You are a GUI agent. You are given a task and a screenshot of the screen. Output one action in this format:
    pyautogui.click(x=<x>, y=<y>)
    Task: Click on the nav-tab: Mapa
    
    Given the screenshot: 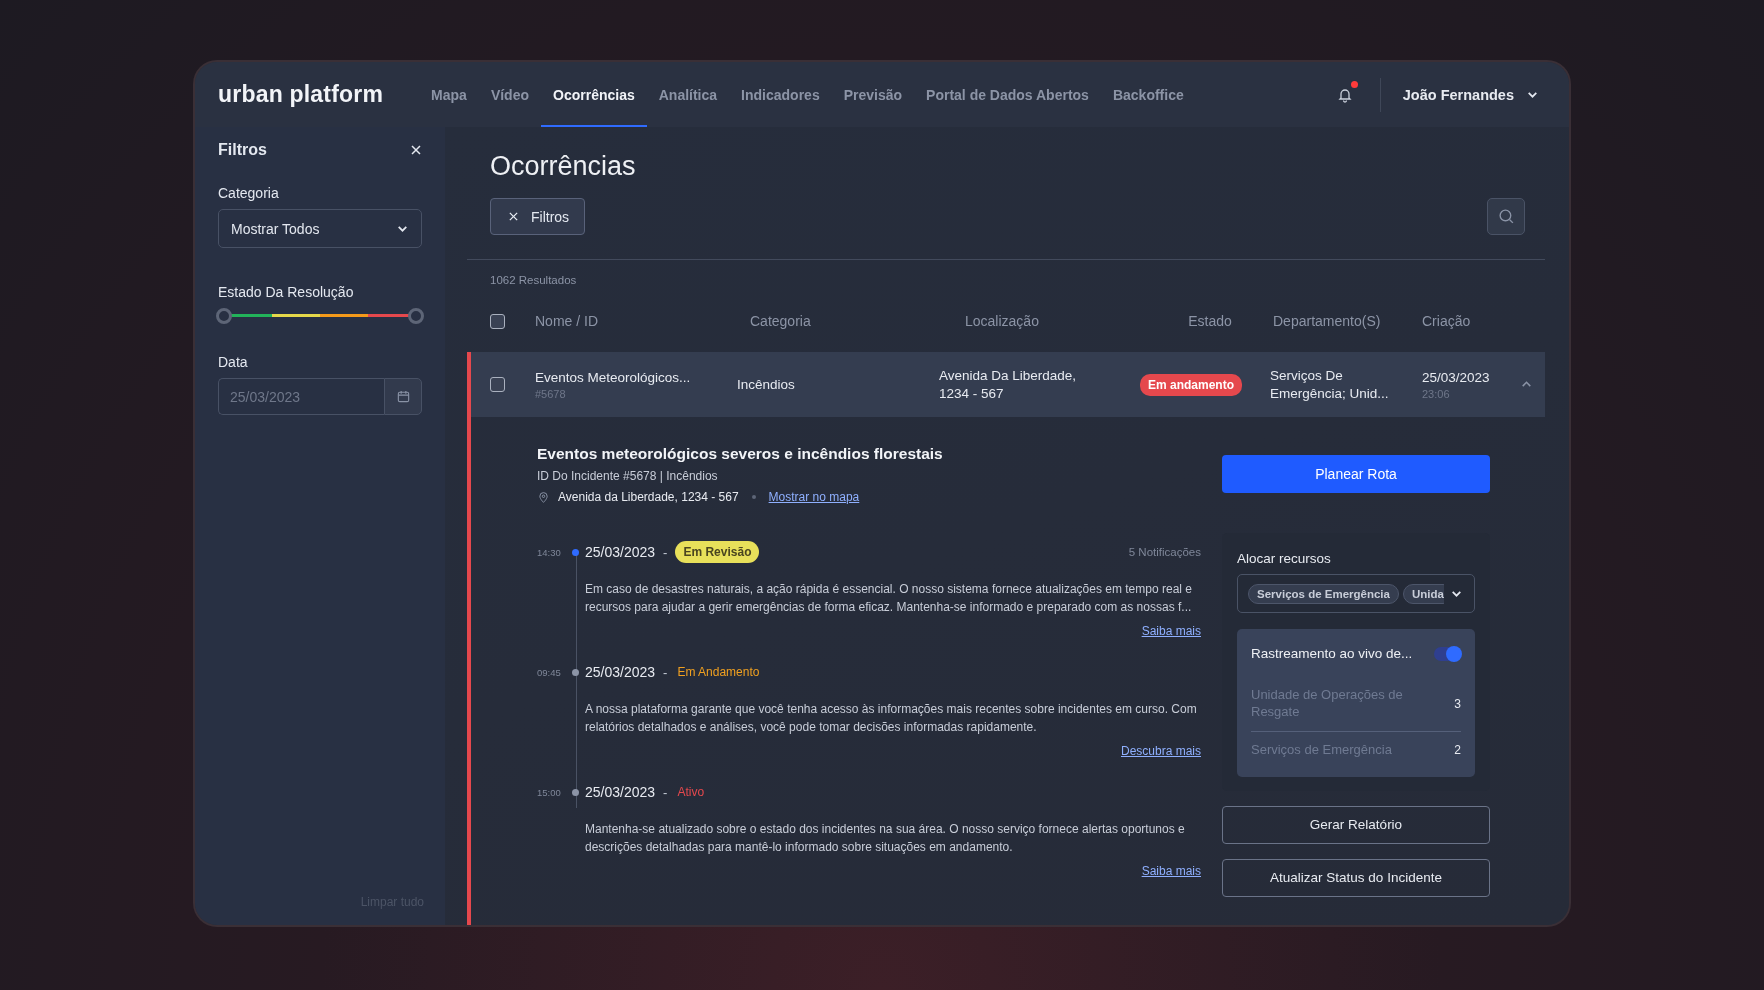 What is the action you would take?
    pyautogui.click(x=449, y=94)
    